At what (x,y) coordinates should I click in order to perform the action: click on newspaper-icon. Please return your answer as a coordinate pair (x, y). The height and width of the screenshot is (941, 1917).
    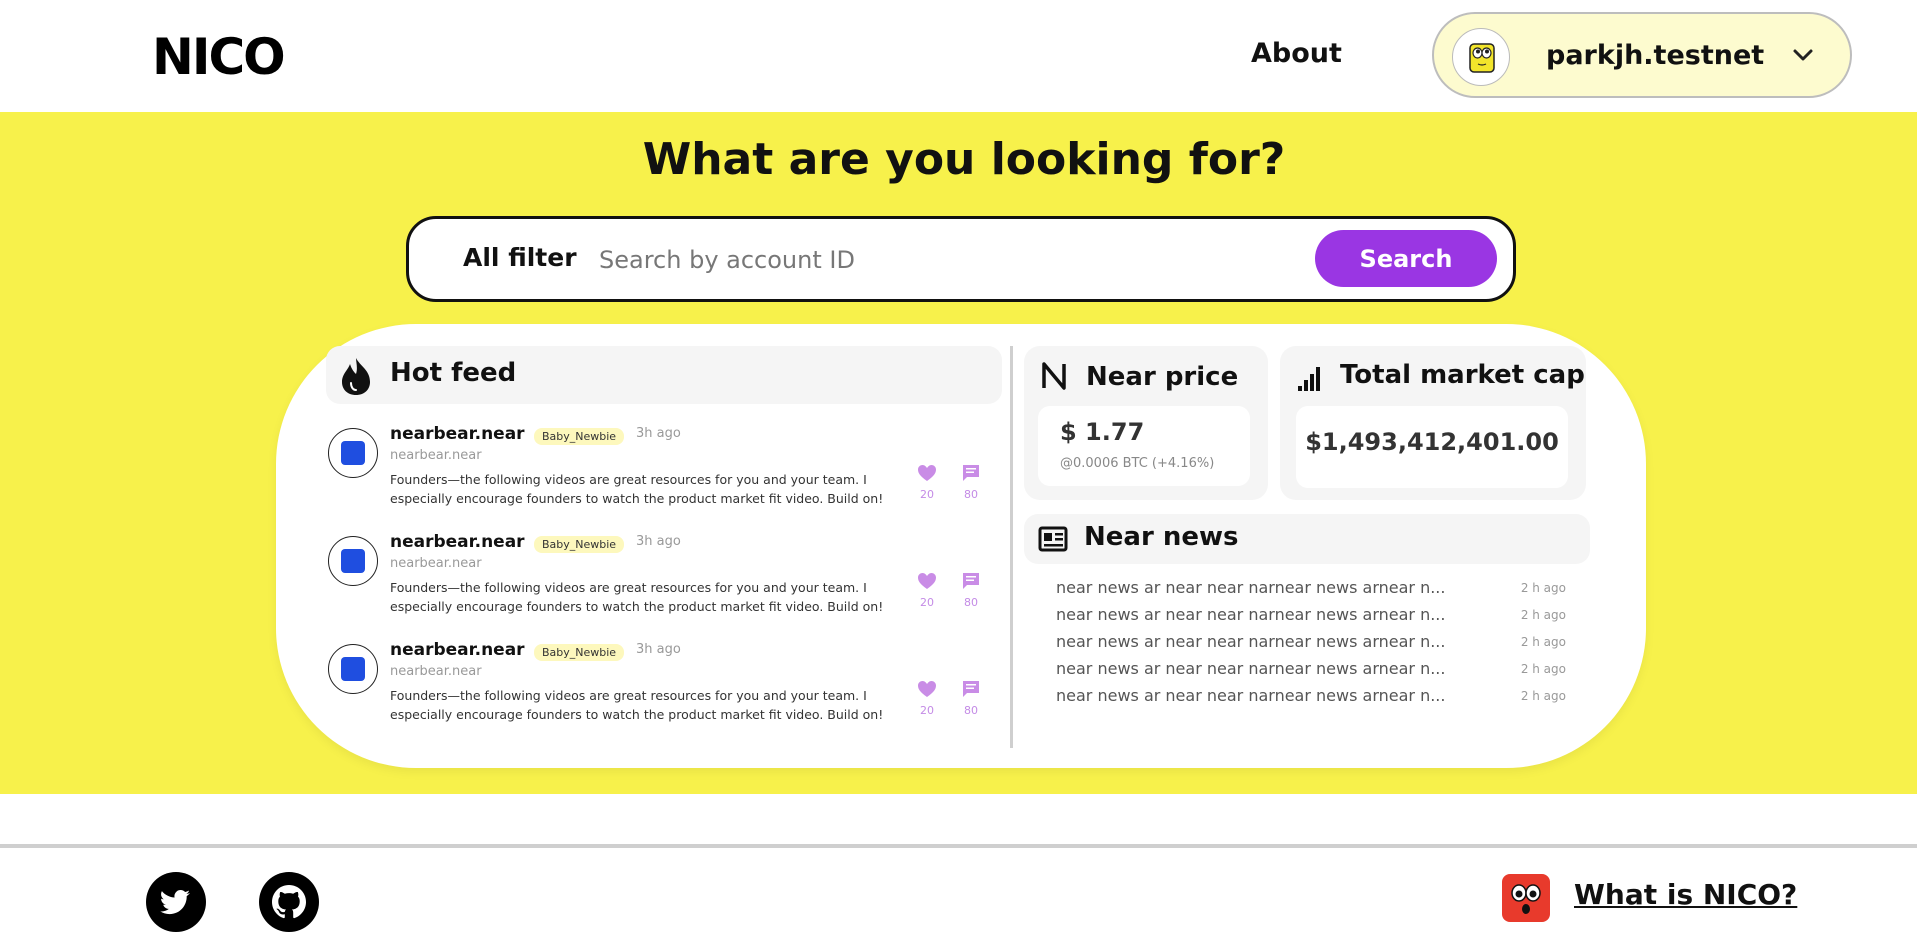
    Looking at the image, I should click on (1053, 539).